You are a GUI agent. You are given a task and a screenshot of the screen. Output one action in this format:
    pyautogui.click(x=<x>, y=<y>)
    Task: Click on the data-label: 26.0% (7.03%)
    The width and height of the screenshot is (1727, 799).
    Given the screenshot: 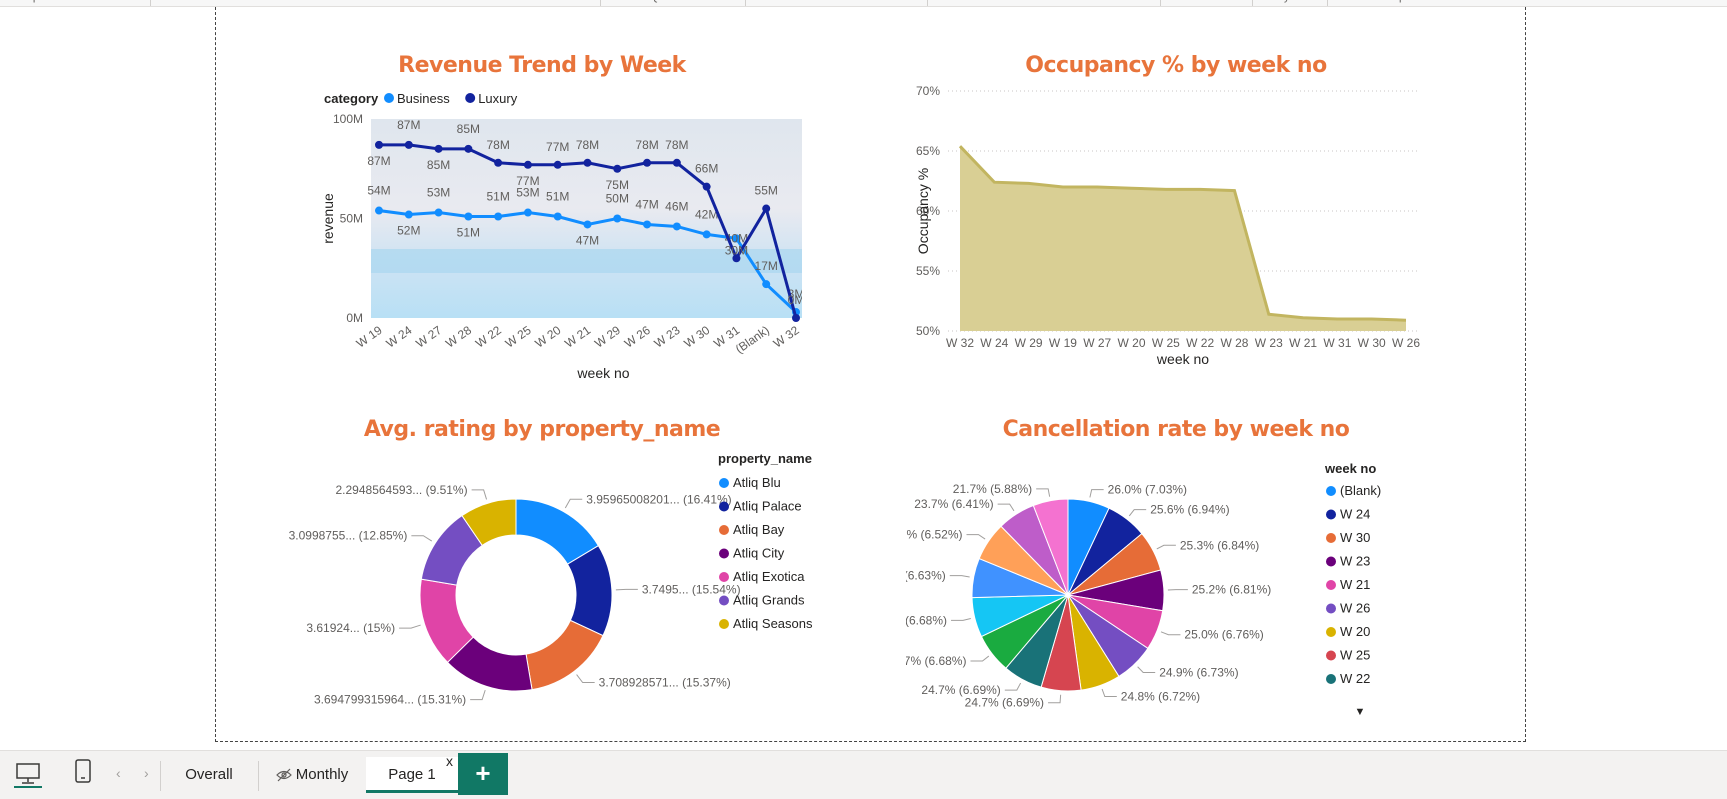 What is the action you would take?
    pyautogui.click(x=1147, y=490)
    